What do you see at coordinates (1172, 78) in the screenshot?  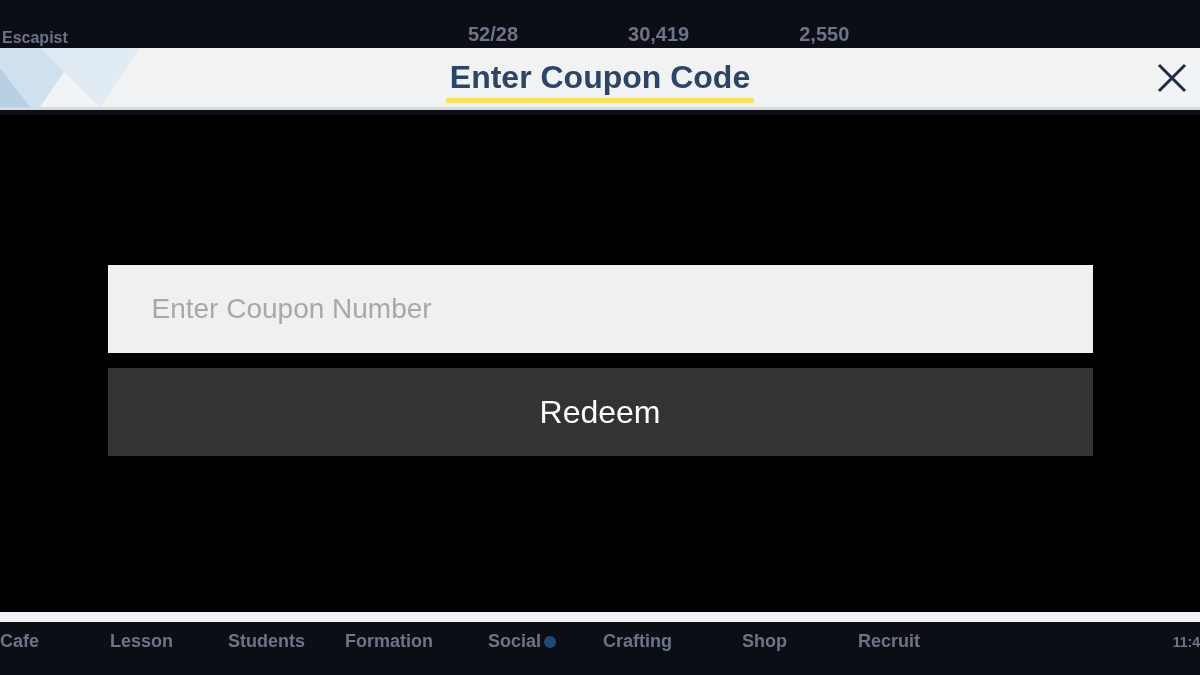 I see `close-icon` at bounding box center [1172, 78].